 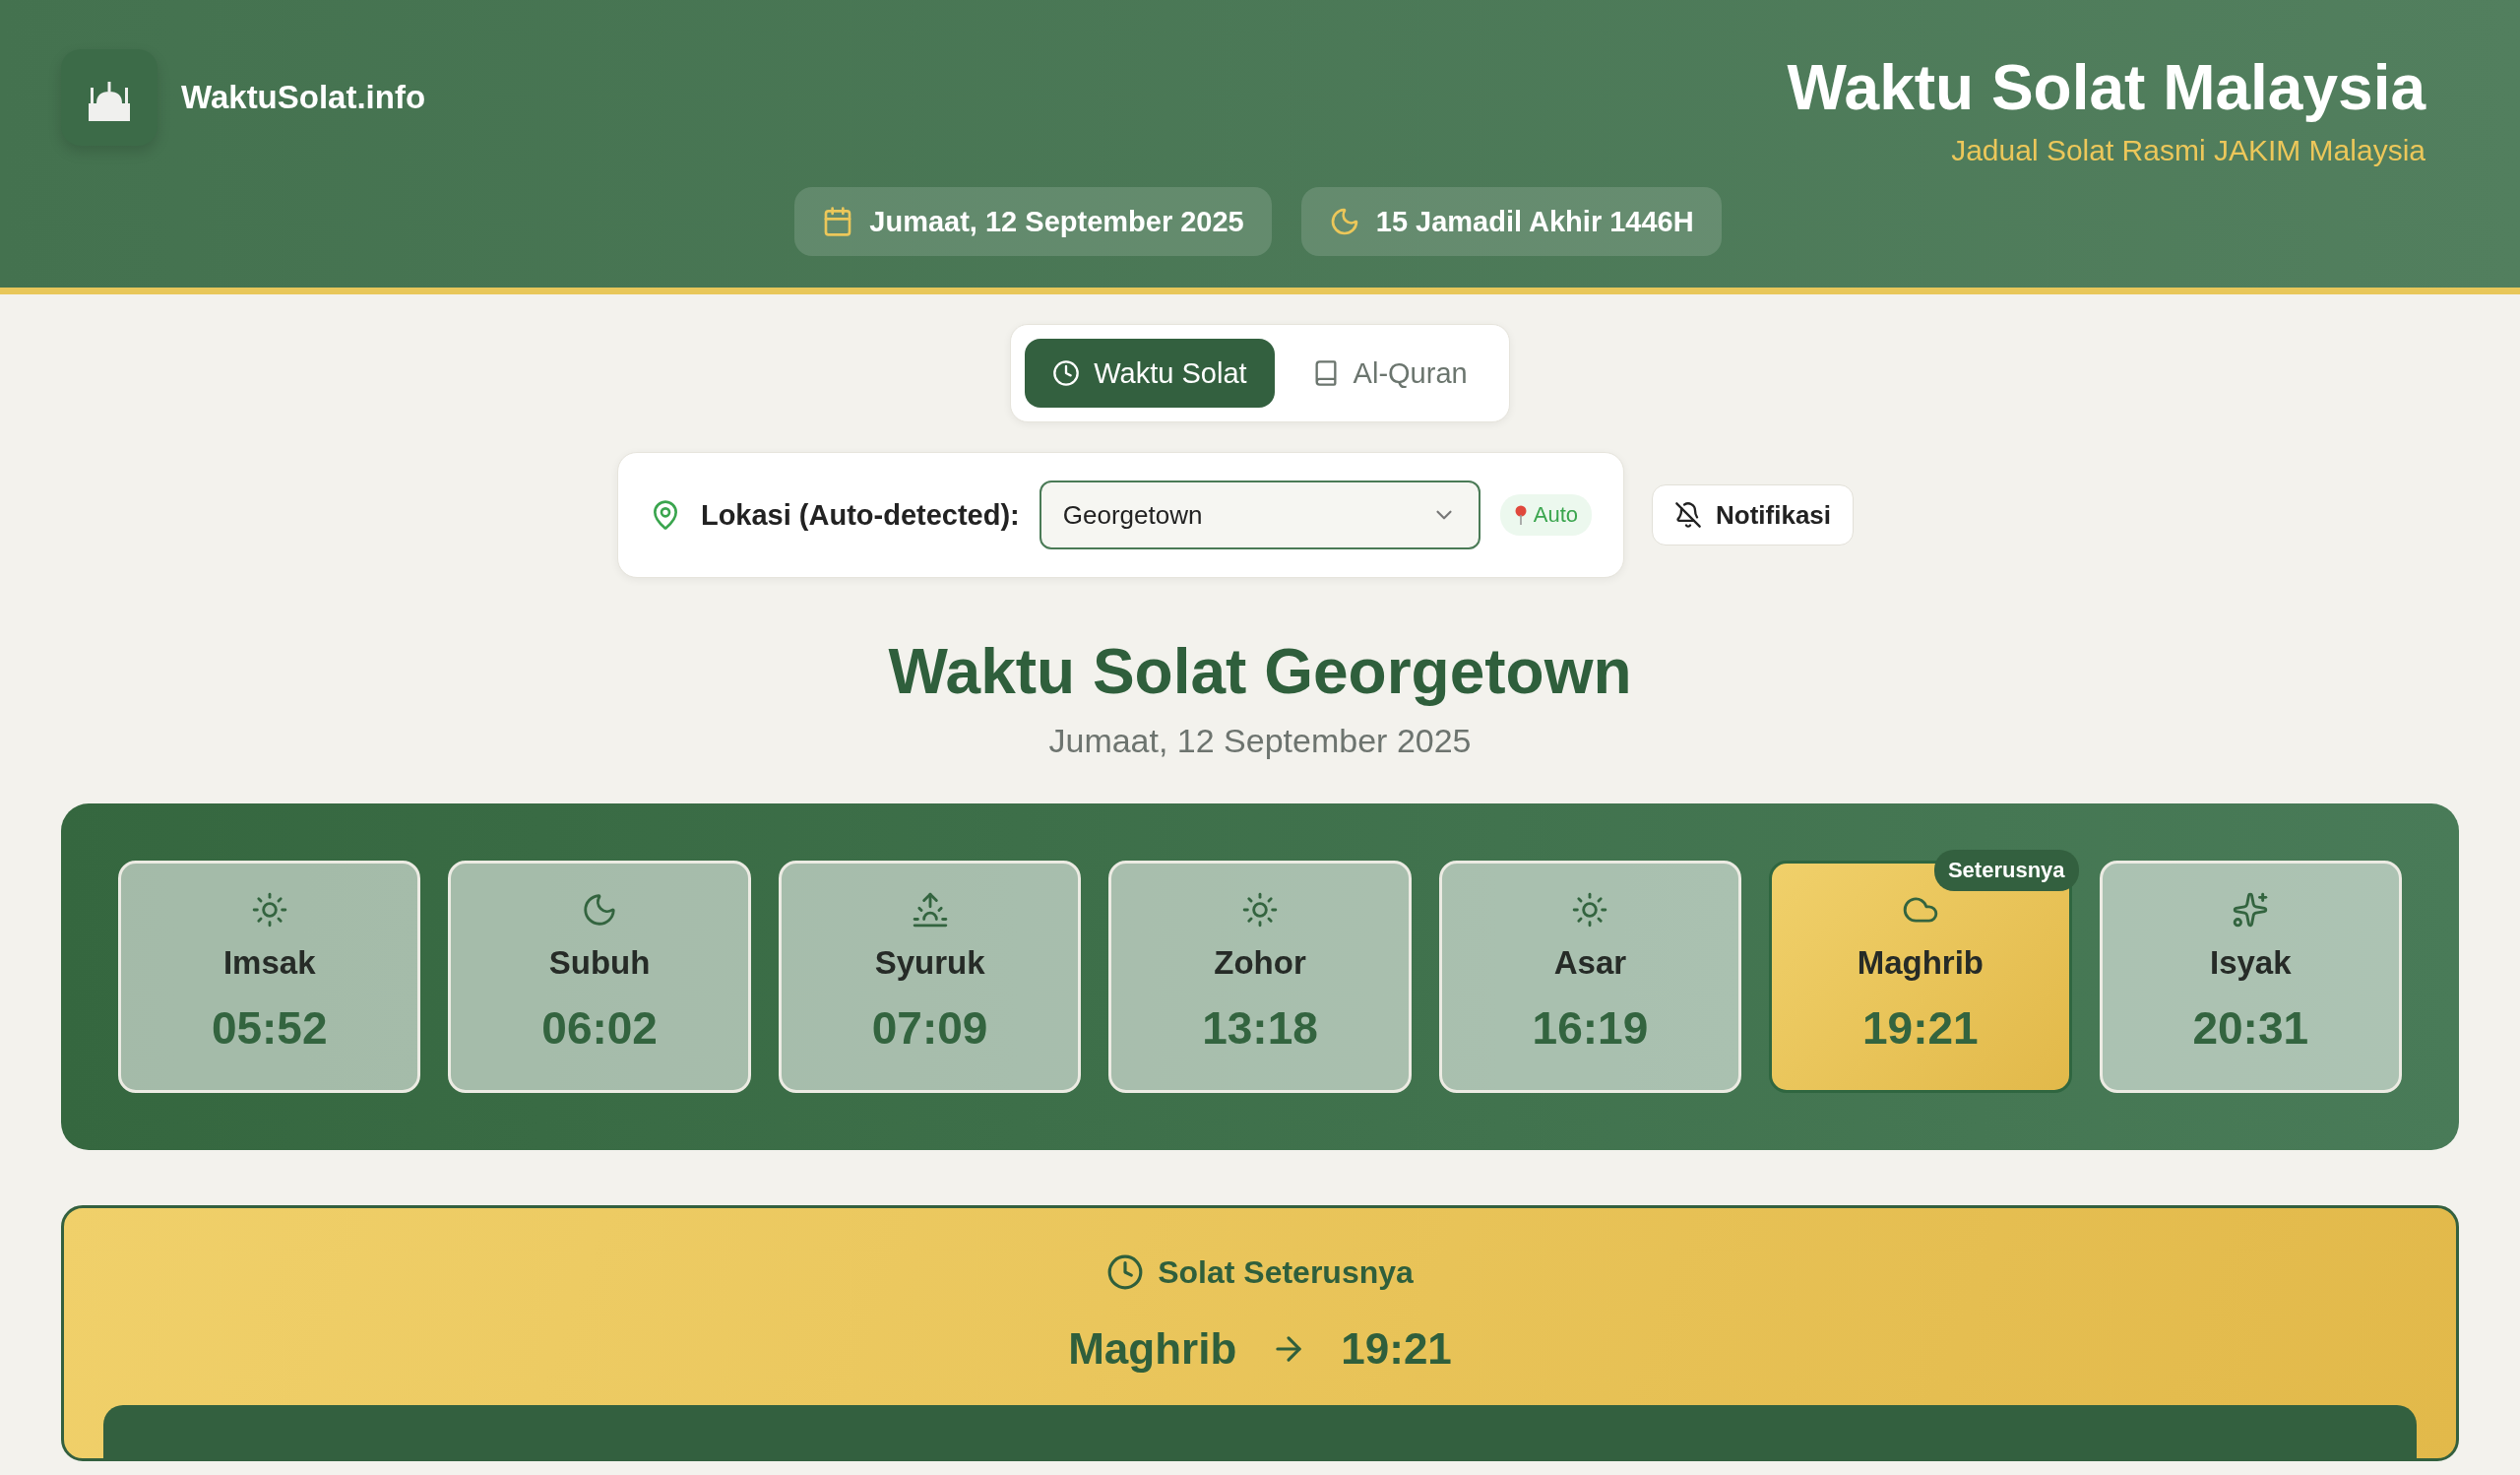 What do you see at coordinates (599, 1028) in the screenshot?
I see `prayer-time: 06:02` at bounding box center [599, 1028].